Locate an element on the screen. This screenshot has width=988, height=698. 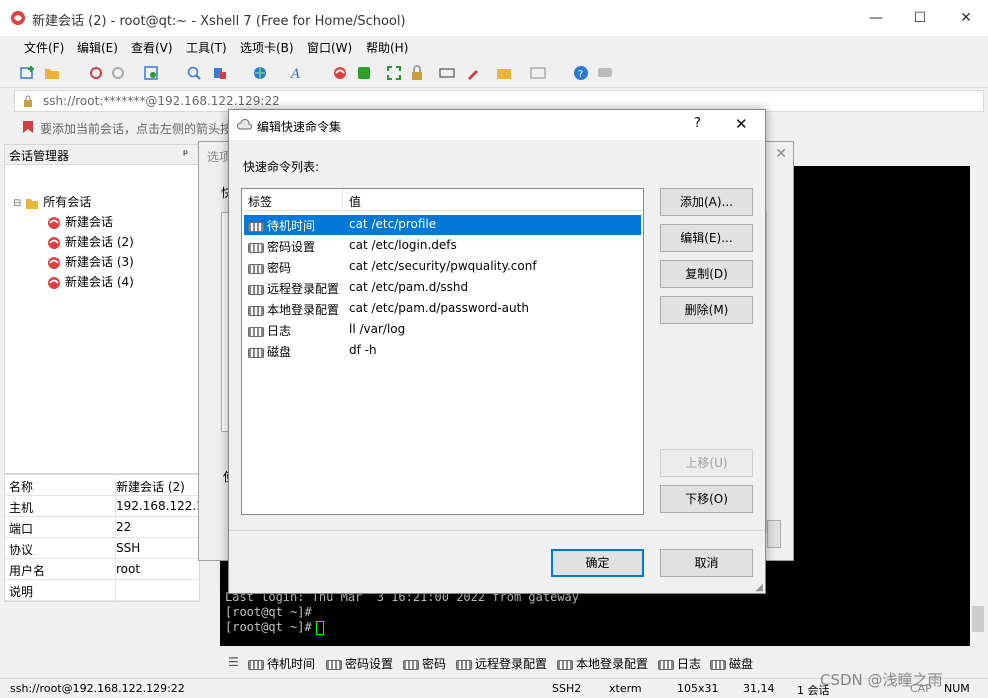
fullscreen-icon is located at coordinates (394, 73).